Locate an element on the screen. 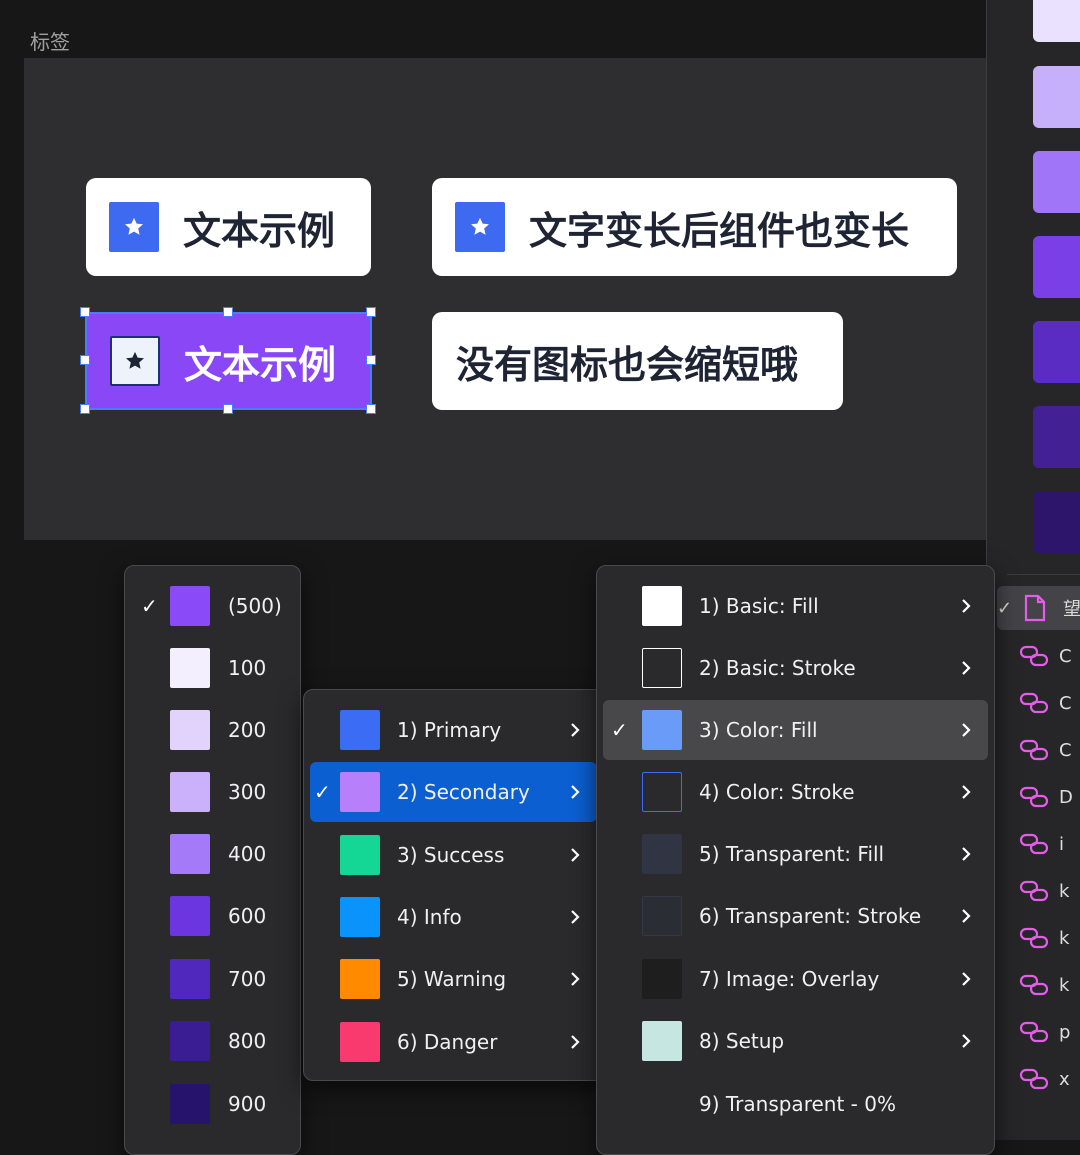  menu-item-label: 3) Color: Fill is located at coordinates (758, 730).